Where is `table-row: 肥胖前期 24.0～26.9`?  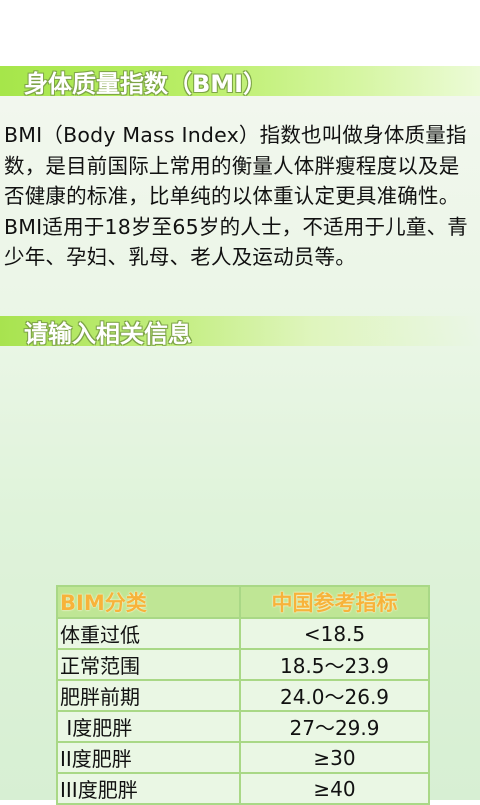 table-row: 肥胖前期 24.0～26.9 is located at coordinates (243, 695).